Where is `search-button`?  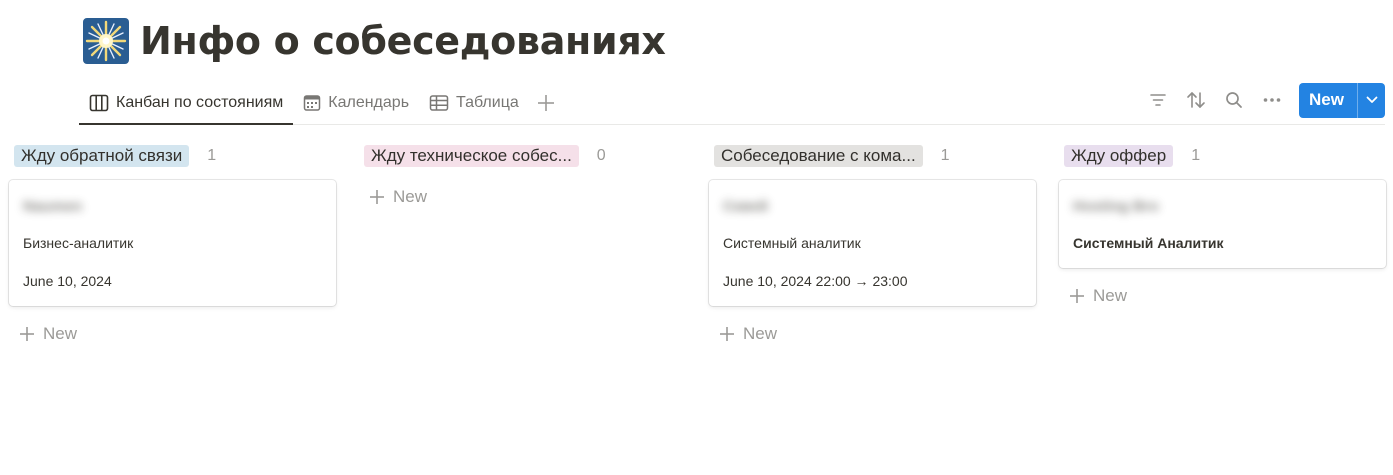 search-button is located at coordinates (1234, 100).